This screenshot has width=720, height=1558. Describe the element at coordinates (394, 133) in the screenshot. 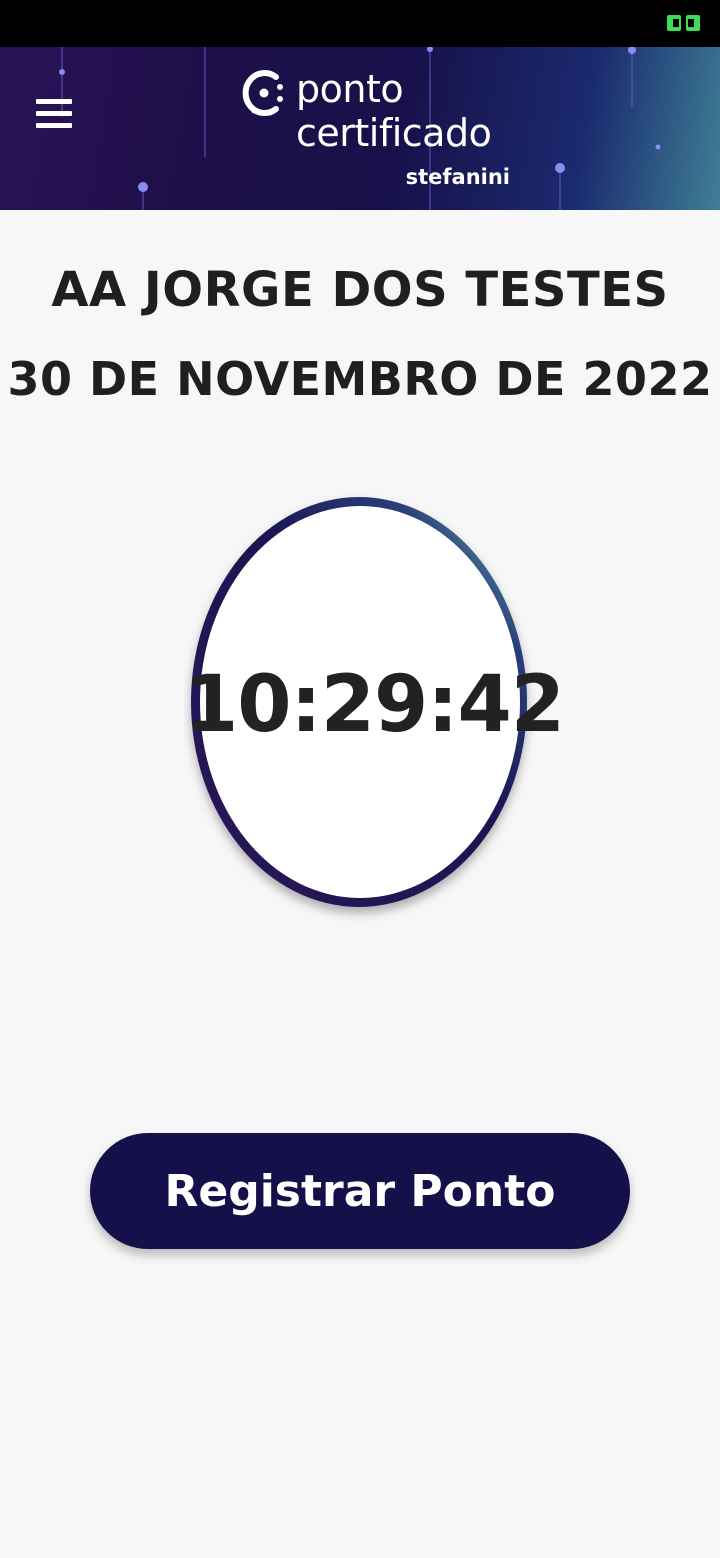

I see `logo-text-certificado: certificado` at that location.